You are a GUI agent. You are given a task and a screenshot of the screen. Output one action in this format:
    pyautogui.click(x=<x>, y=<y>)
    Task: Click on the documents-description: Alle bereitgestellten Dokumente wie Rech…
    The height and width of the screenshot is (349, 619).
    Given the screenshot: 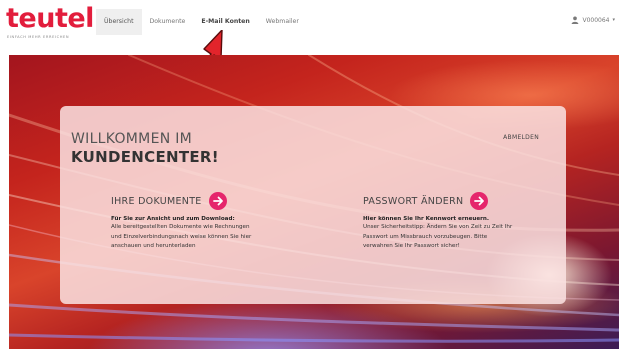 What is the action you would take?
    pyautogui.click(x=181, y=237)
    